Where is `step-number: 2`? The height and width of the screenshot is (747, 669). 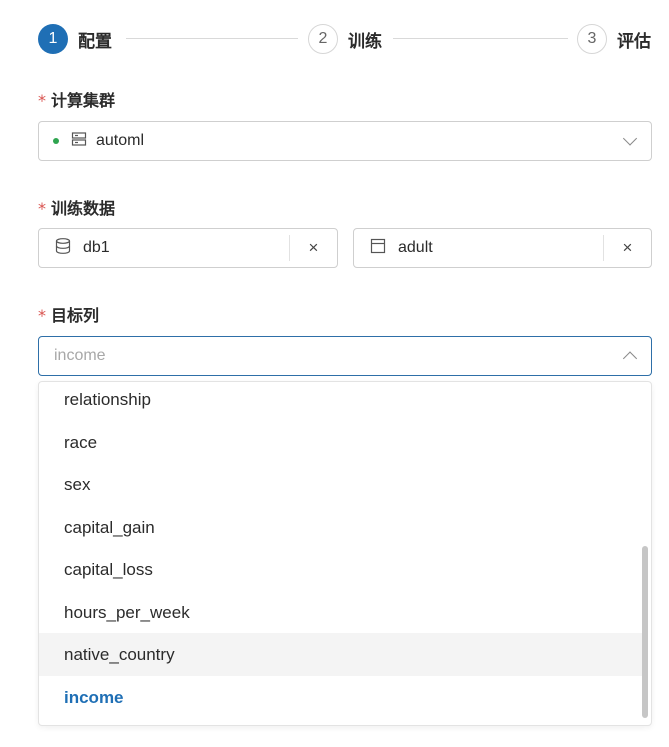 step-number: 2 is located at coordinates (323, 39).